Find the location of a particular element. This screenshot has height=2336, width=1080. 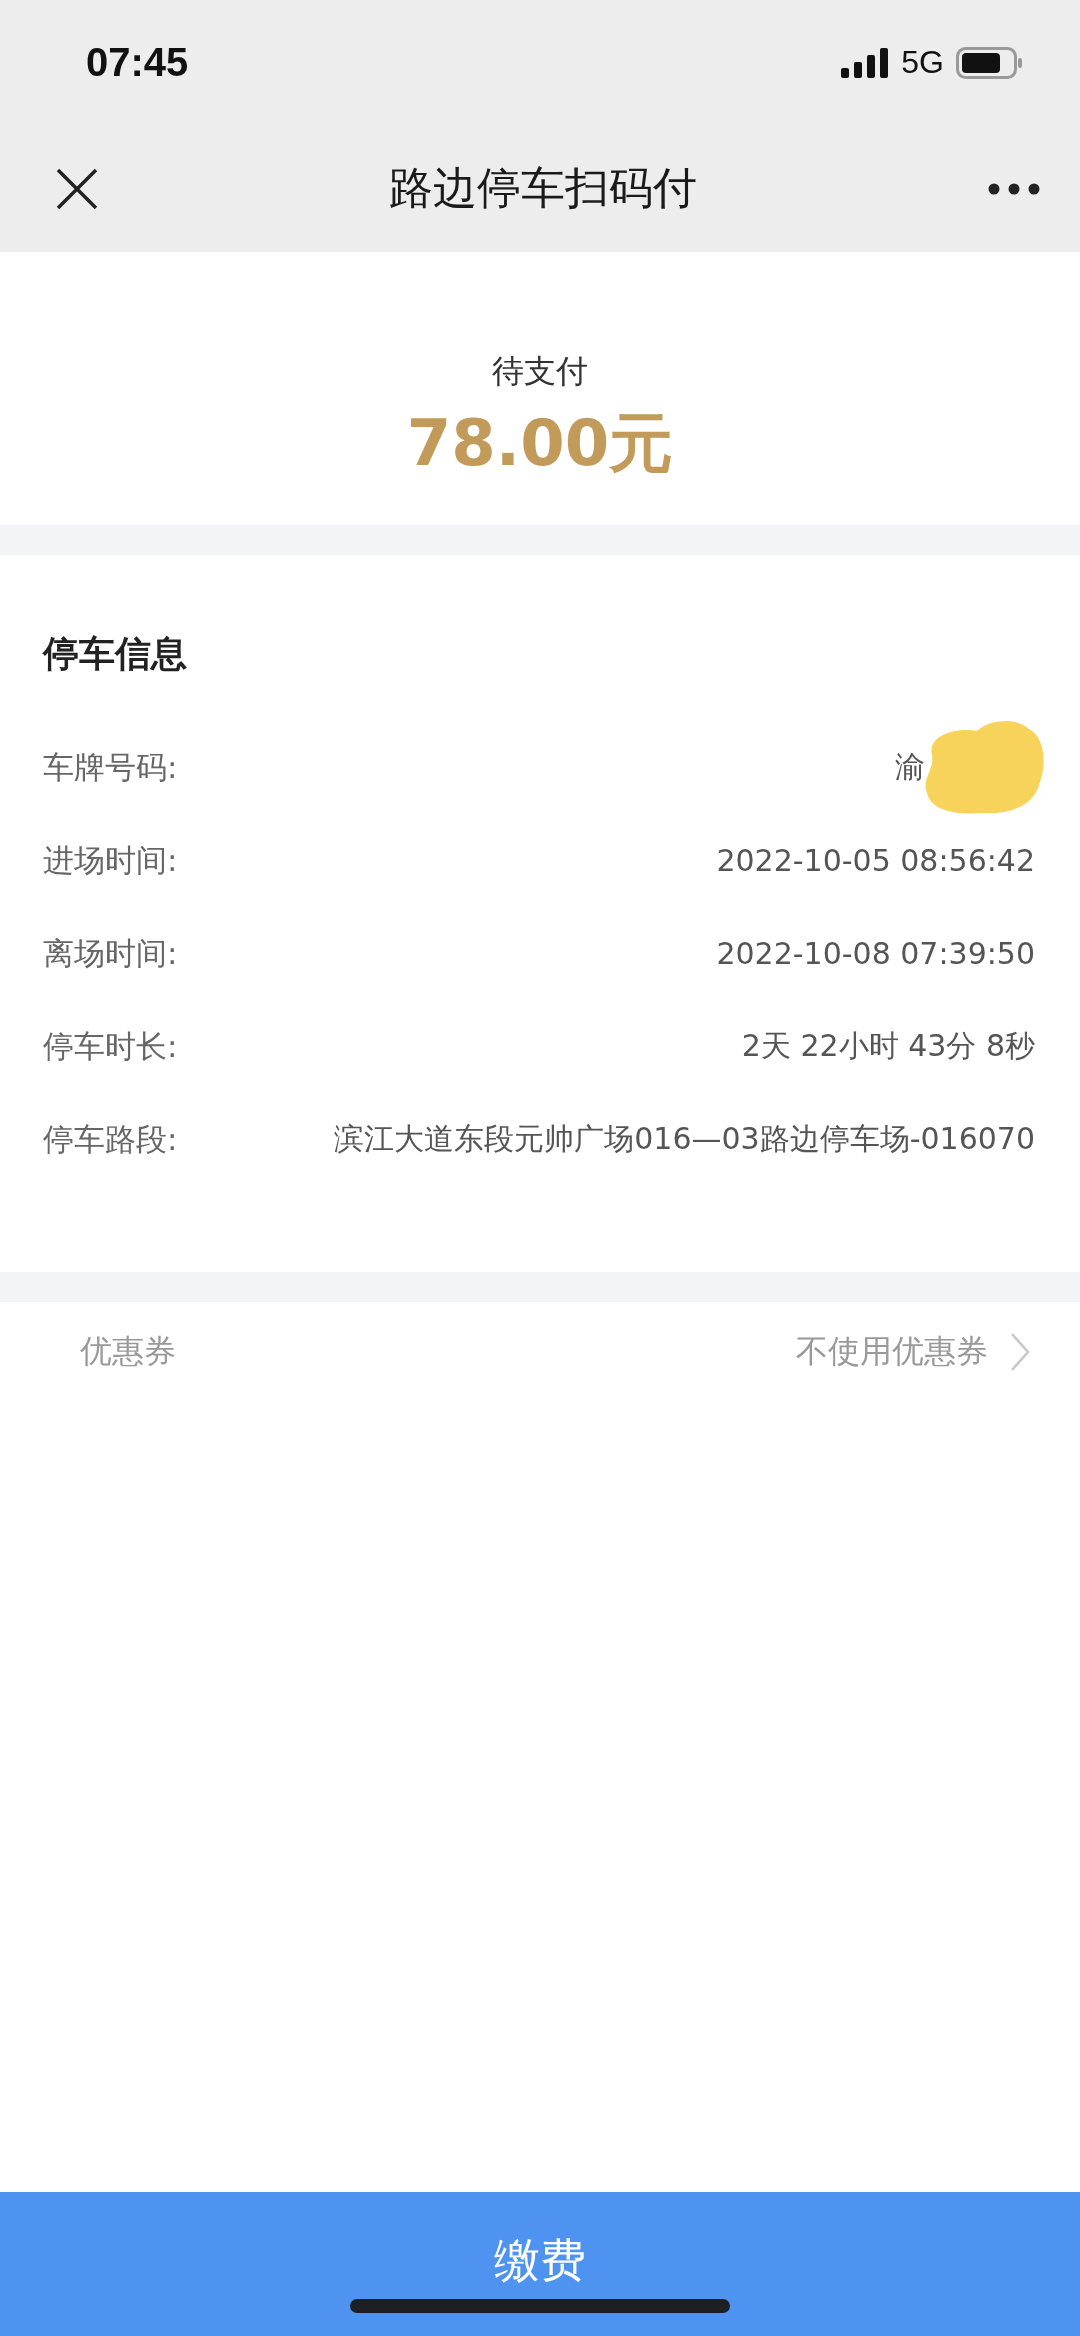

info-value: 2022-10-05 08:56:42 is located at coordinates (875, 860).